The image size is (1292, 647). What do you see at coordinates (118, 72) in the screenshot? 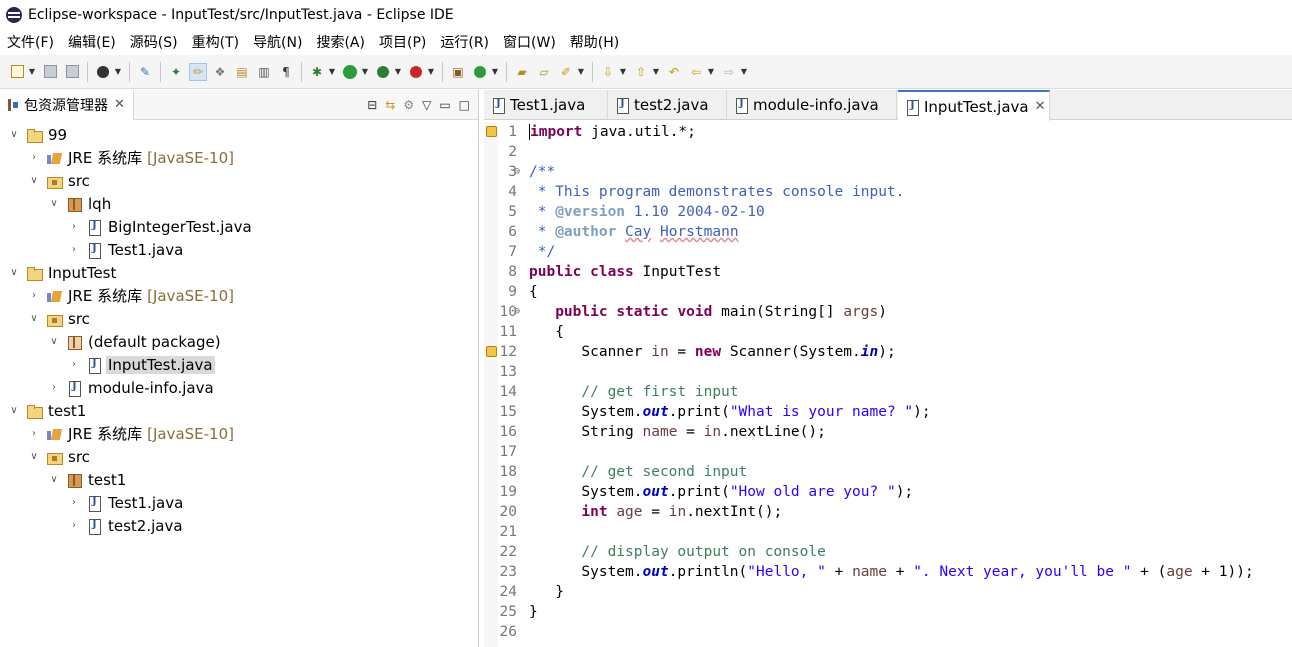
I see `perspective-dropdown-icon: ▼` at bounding box center [118, 72].